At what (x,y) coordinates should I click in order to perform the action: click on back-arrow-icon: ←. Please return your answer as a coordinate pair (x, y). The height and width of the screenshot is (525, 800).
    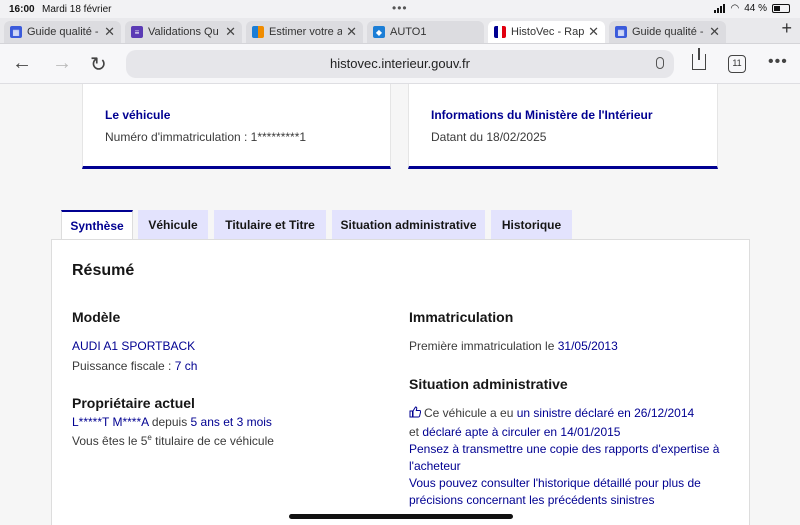
    Looking at the image, I should click on (22, 63).